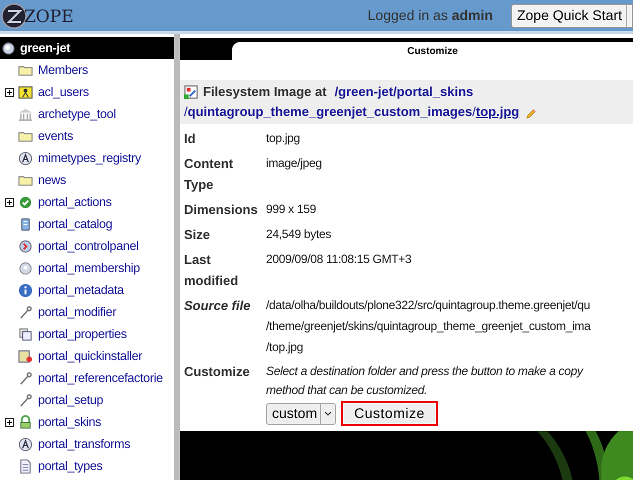 This screenshot has width=633, height=480. What do you see at coordinates (424, 371) in the screenshot?
I see `help-text: Select a destination folder and press the button to make a copy` at bounding box center [424, 371].